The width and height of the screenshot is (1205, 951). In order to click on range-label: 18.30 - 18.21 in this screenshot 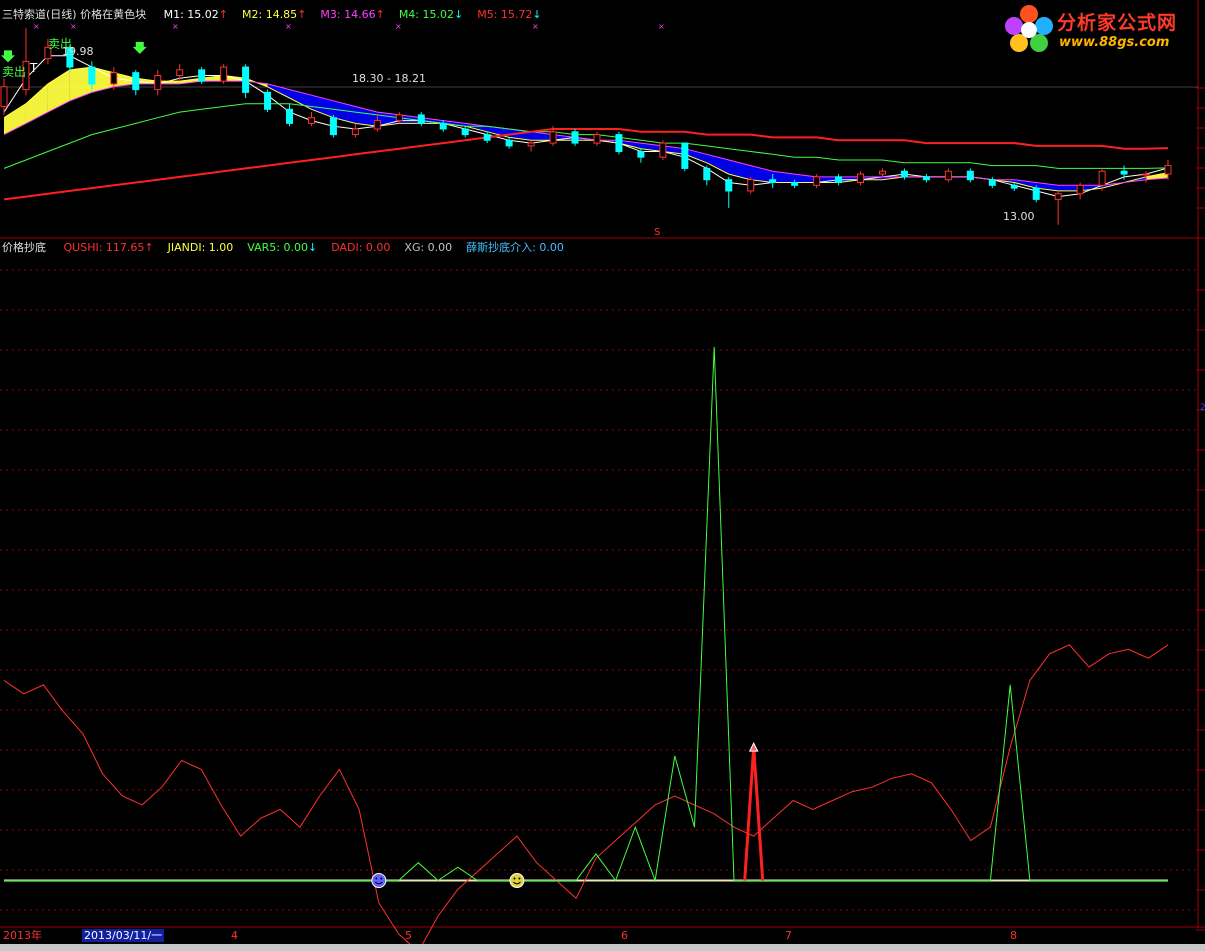, I will do `click(389, 78)`.